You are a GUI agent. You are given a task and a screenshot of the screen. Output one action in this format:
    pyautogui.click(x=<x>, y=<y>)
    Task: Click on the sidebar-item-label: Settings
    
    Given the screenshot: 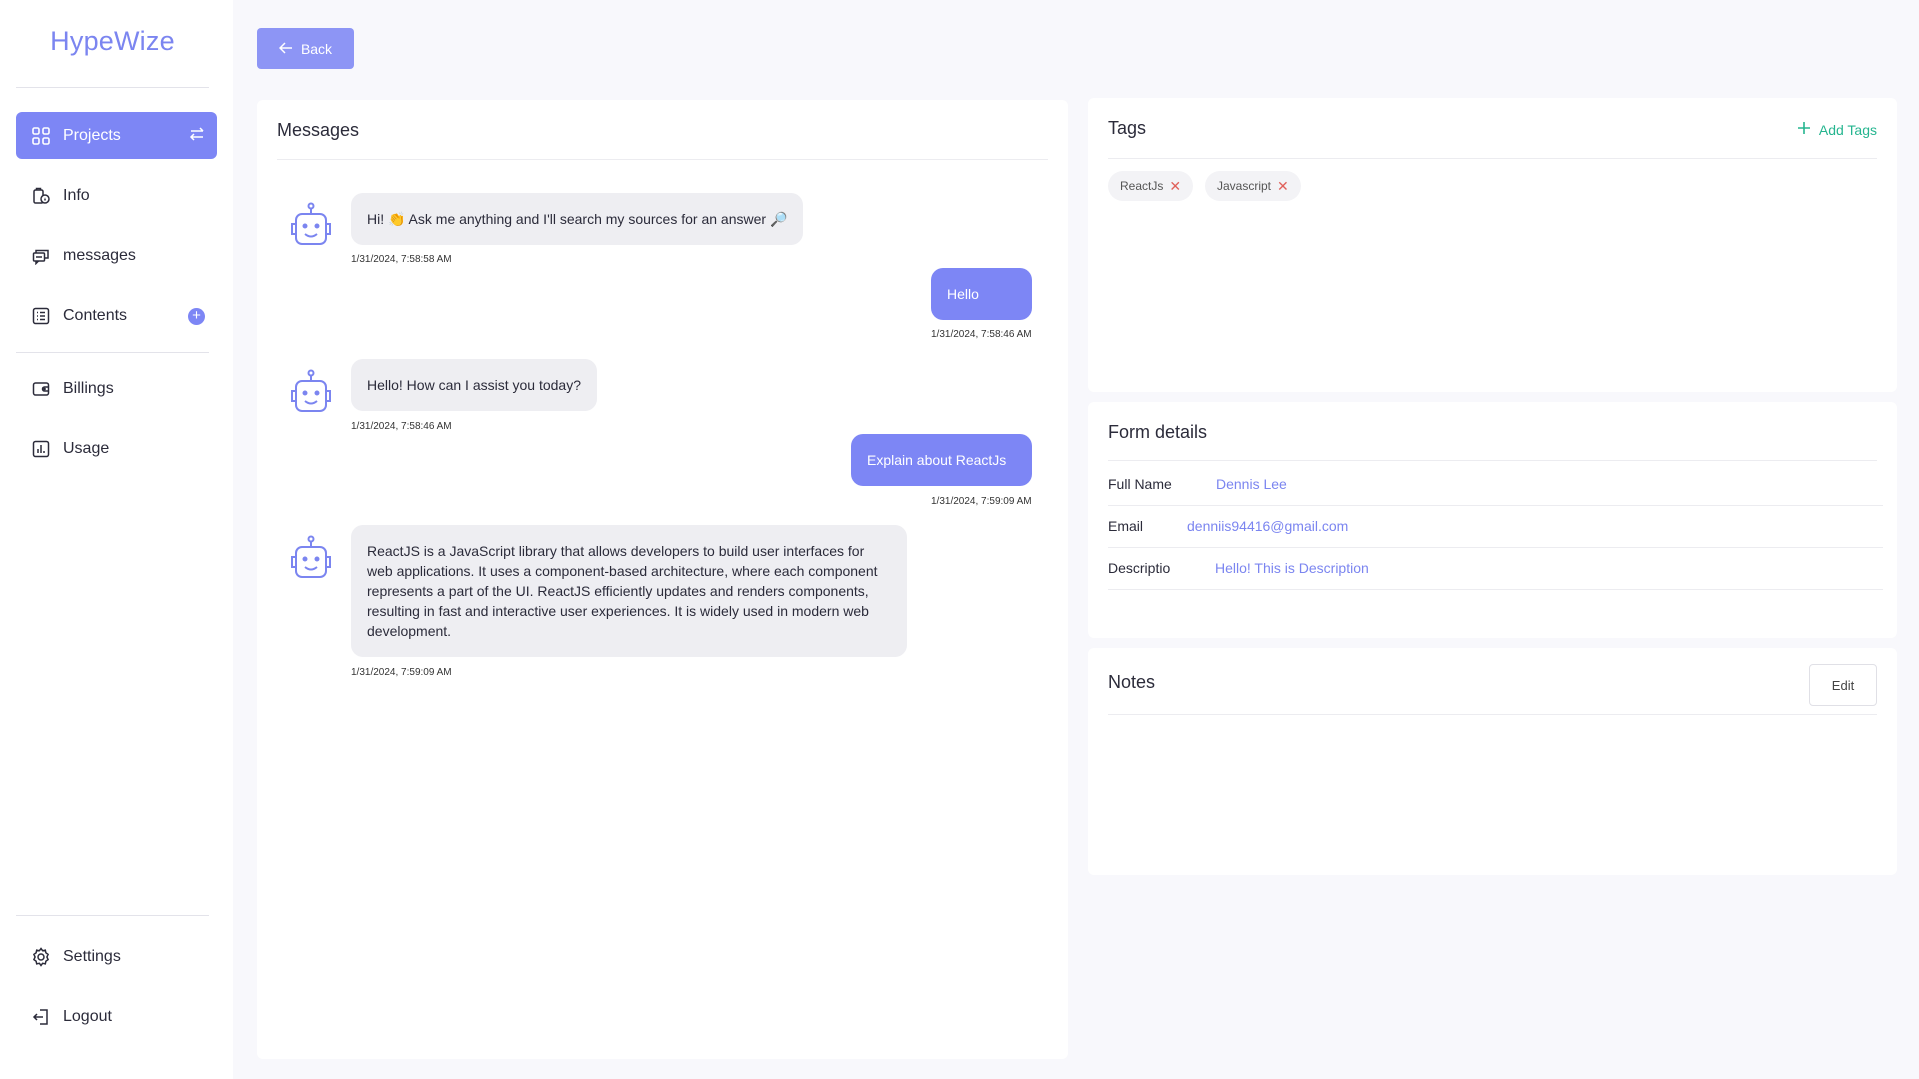 What is the action you would take?
    pyautogui.click(x=92, y=956)
    